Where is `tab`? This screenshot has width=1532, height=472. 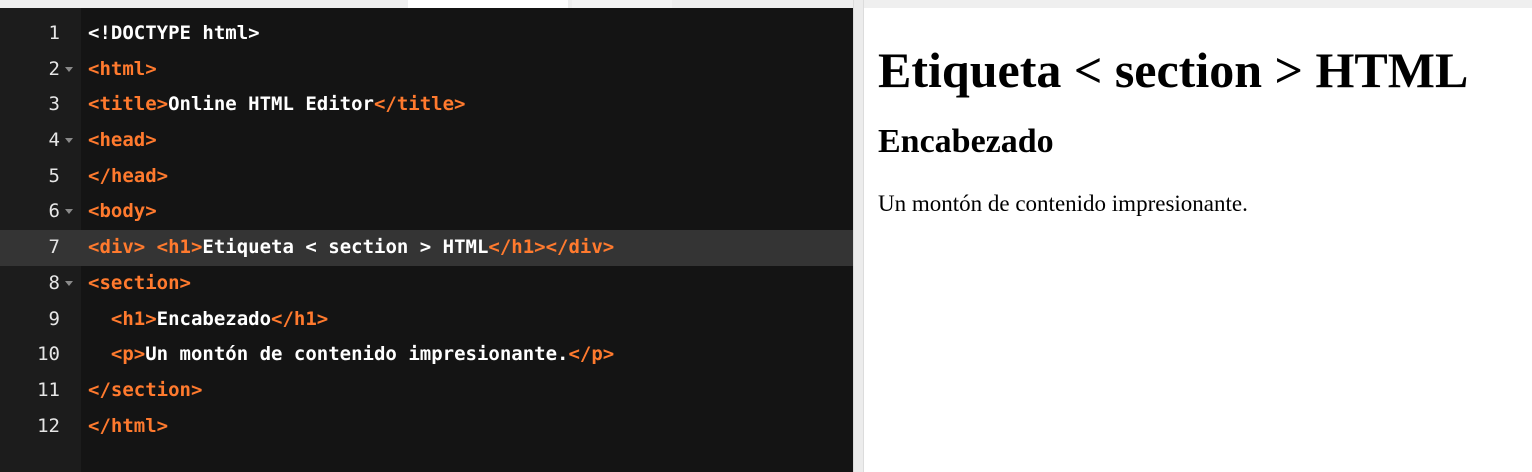 tab is located at coordinates (622, 4).